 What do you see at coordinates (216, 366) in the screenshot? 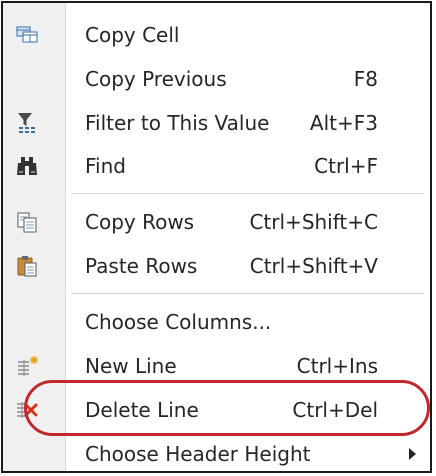
I see `menu-item-new-line: New Line Ctrl+Ins` at bounding box center [216, 366].